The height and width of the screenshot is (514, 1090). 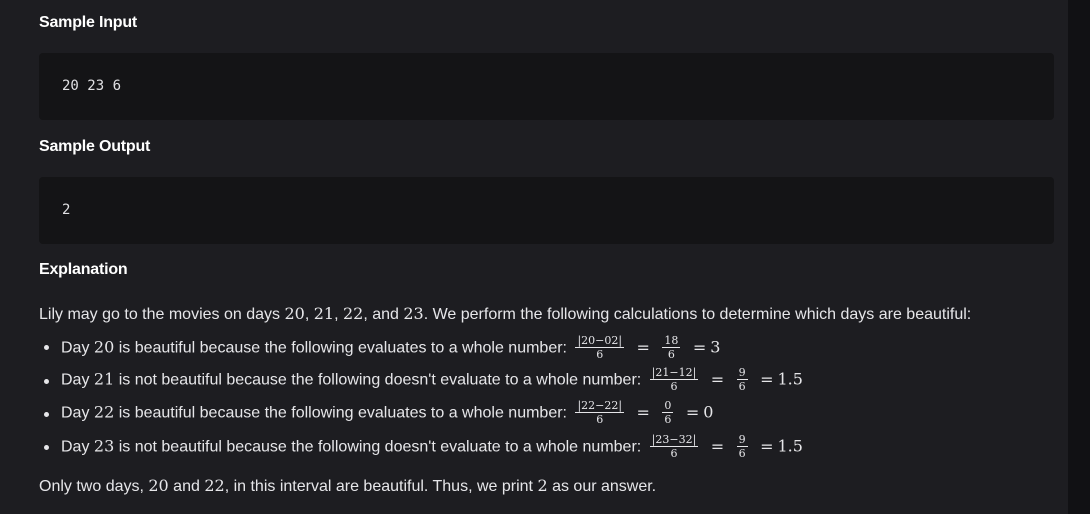 I want to click on explanation-heading: Explanation, so click(x=83, y=269).